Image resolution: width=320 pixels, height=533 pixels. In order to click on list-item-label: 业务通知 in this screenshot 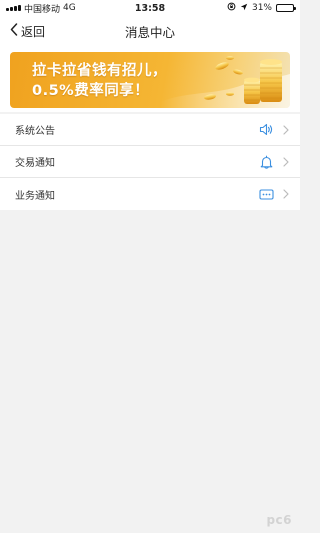, I will do `click(35, 196)`.